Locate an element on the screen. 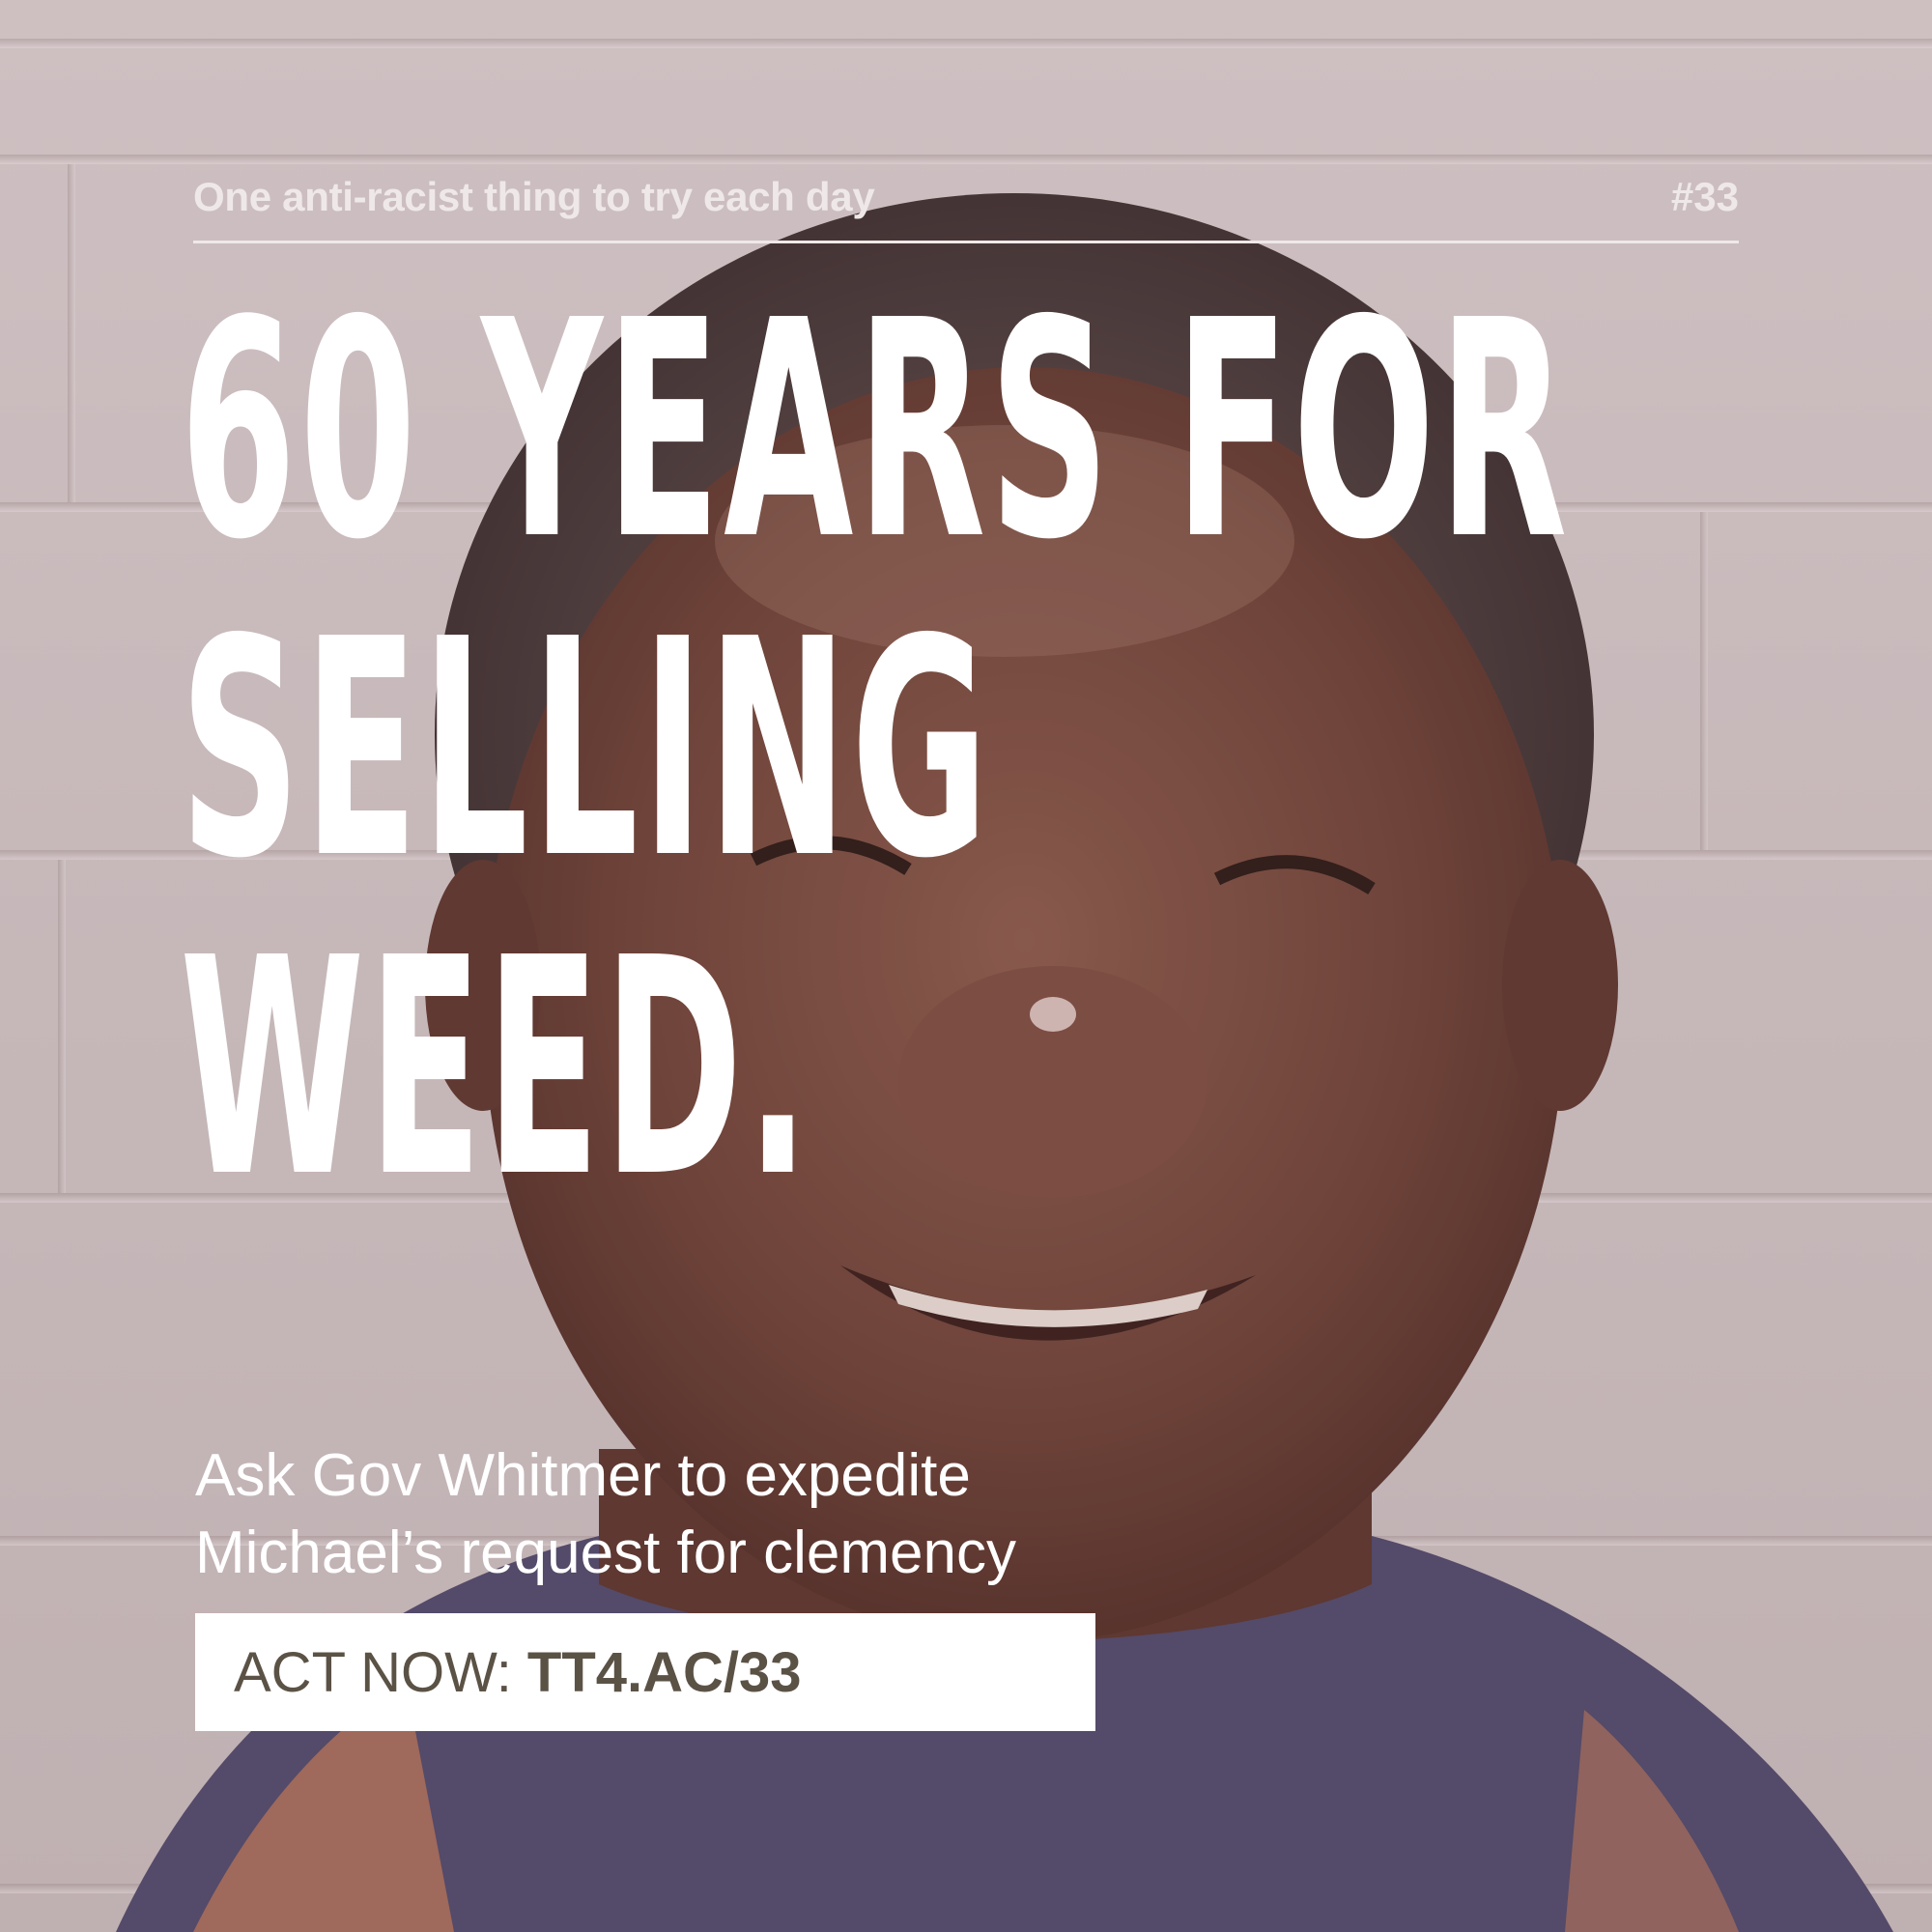 This screenshot has height=1932, width=1932. body-line-2: Michael’s request for clemency is located at coordinates (605, 1553).